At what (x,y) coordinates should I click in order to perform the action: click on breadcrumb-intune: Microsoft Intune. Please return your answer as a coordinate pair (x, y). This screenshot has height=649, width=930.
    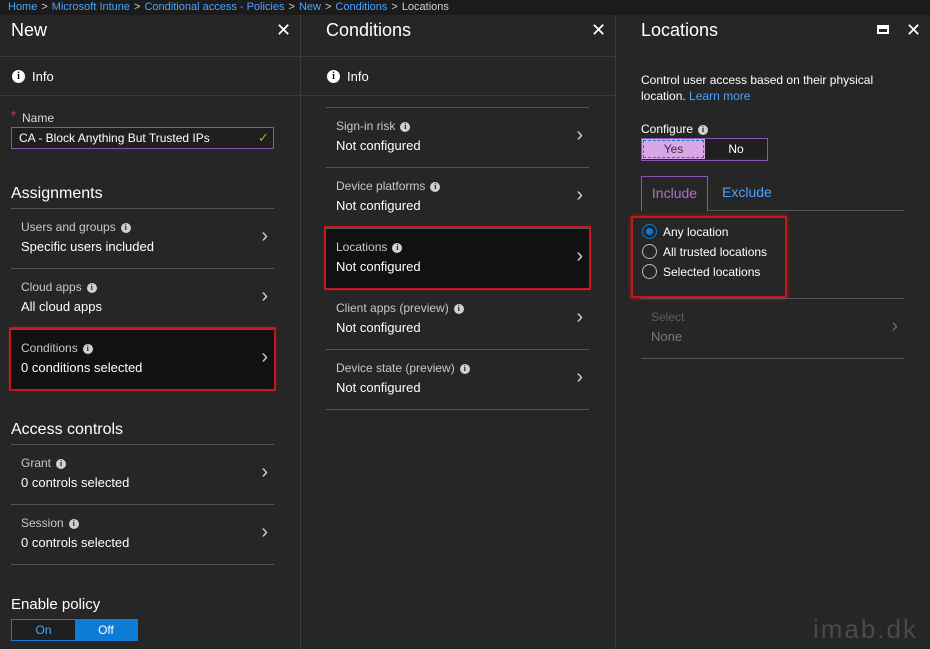
    Looking at the image, I should click on (91, 7).